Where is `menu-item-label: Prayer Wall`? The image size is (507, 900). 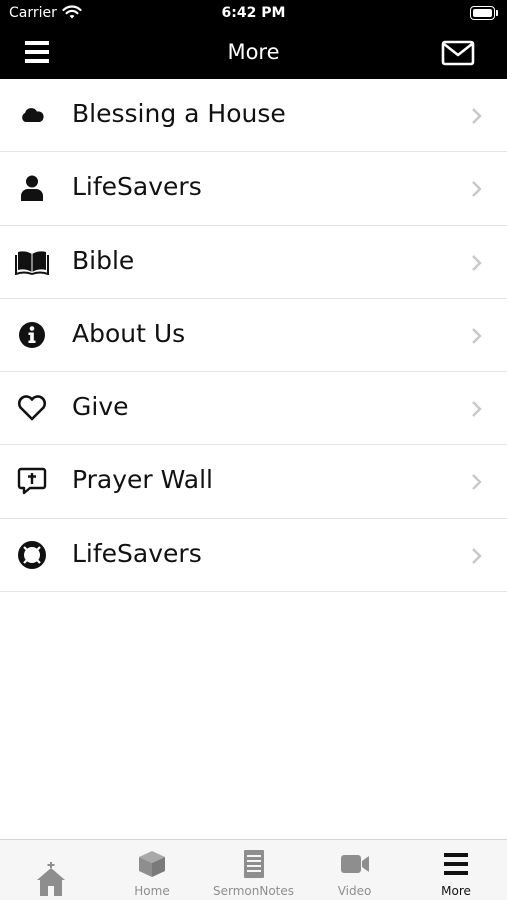
menu-item-label: Prayer Wall is located at coordinates (142, 480).